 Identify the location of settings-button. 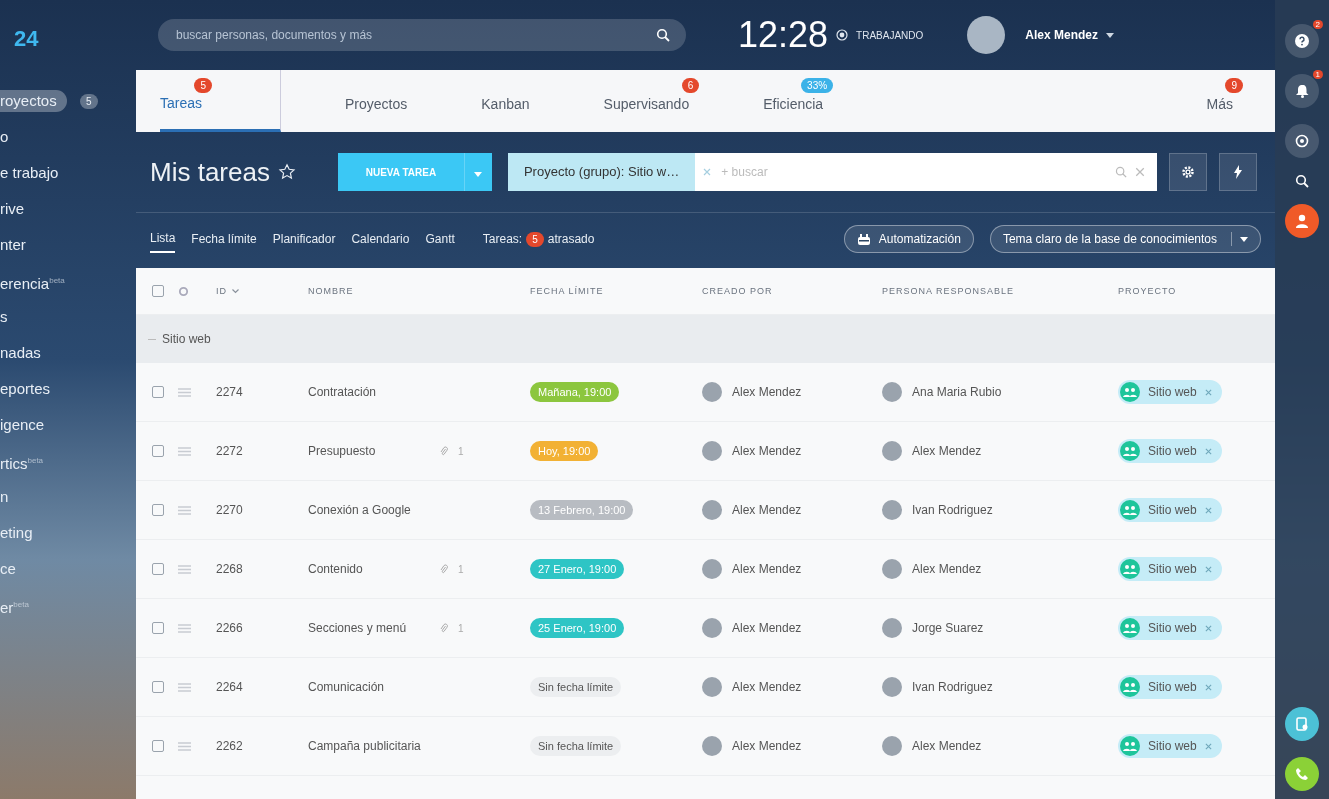
(1188, 172).